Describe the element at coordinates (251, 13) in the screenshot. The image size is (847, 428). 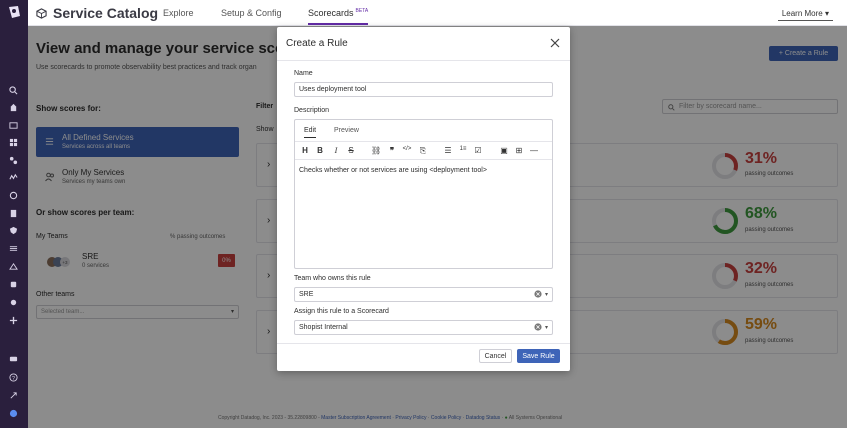
I see `tab-setup-config: Setup & Config` at that location.